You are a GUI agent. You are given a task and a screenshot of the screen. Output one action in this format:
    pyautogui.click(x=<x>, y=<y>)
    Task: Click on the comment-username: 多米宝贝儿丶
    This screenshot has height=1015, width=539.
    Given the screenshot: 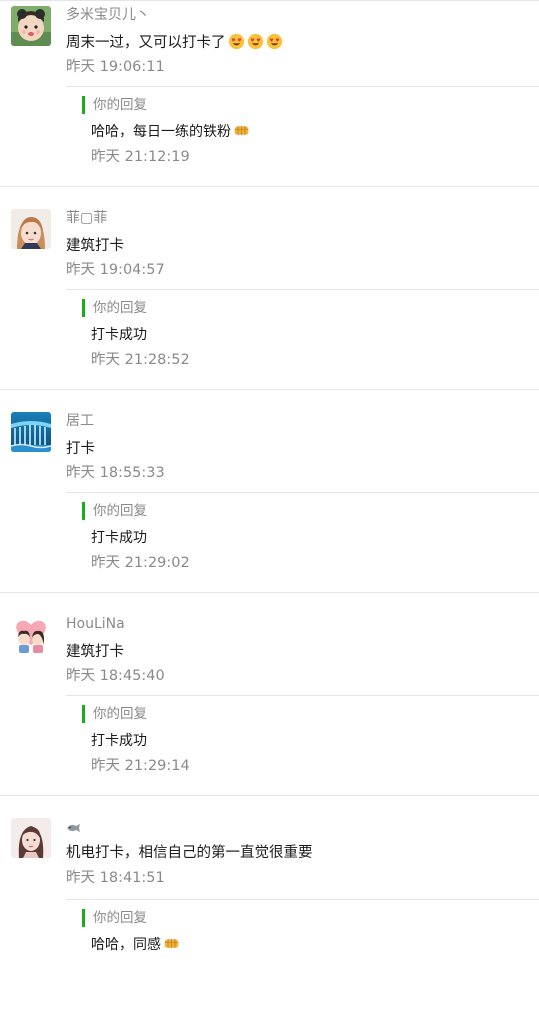 What is the action you would take?
    pyautogui.click(x=108, y=15)
    